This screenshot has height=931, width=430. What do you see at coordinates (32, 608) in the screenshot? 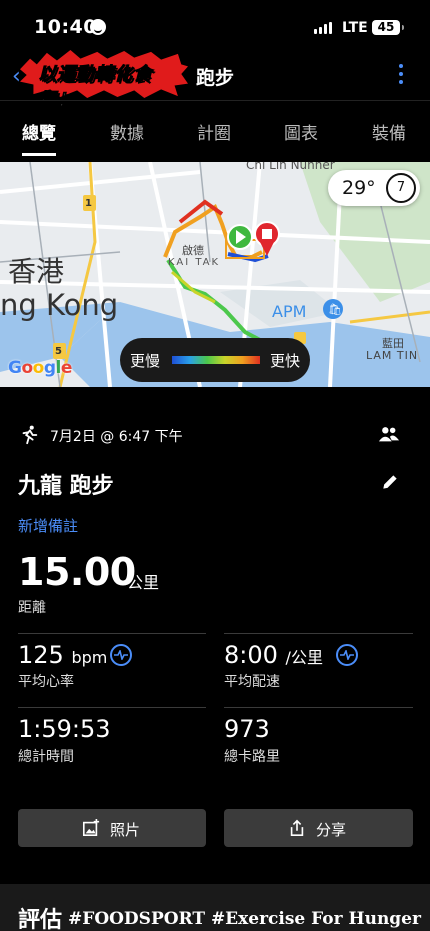
I see `distance-label: 距離` at bounding box center [32, 608].